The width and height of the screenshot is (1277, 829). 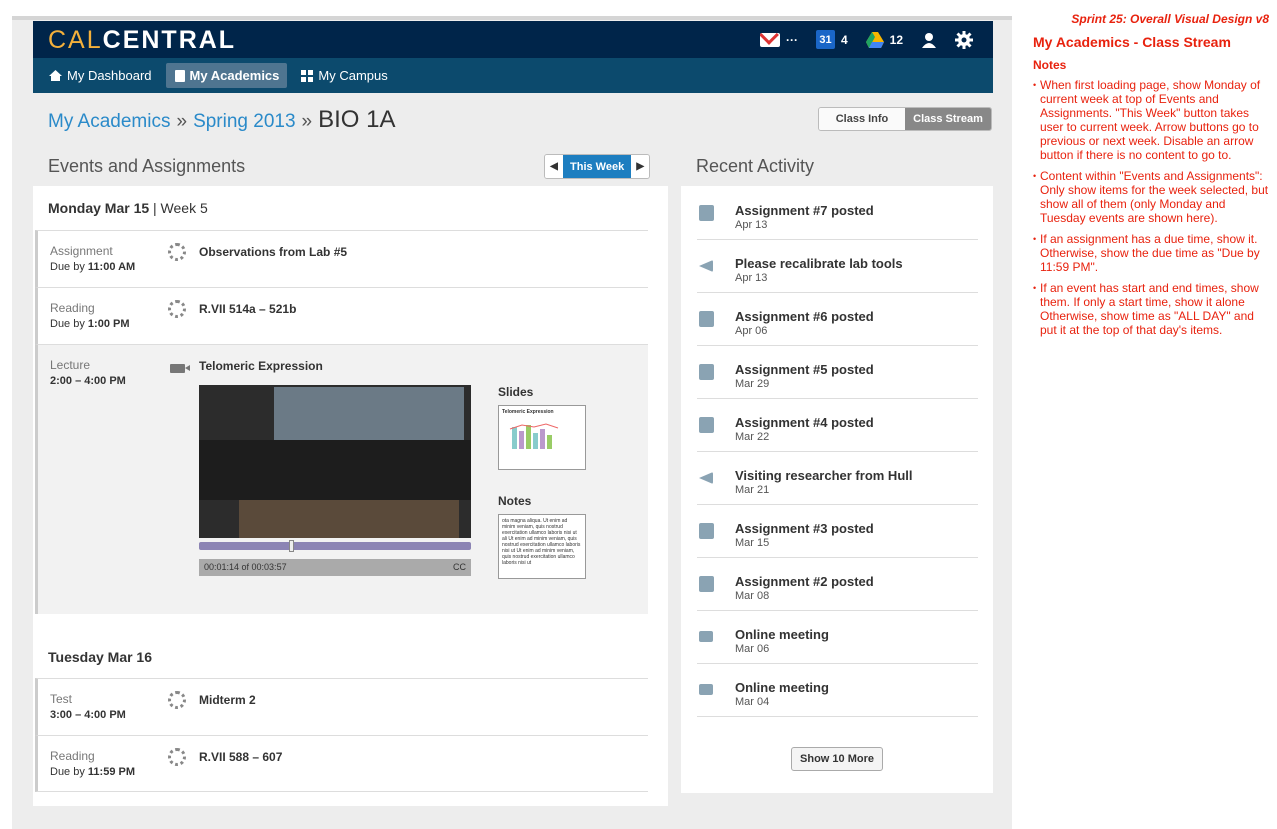 I want to click on event-title: Observations from Lab #5, so click(x=273, y=252).